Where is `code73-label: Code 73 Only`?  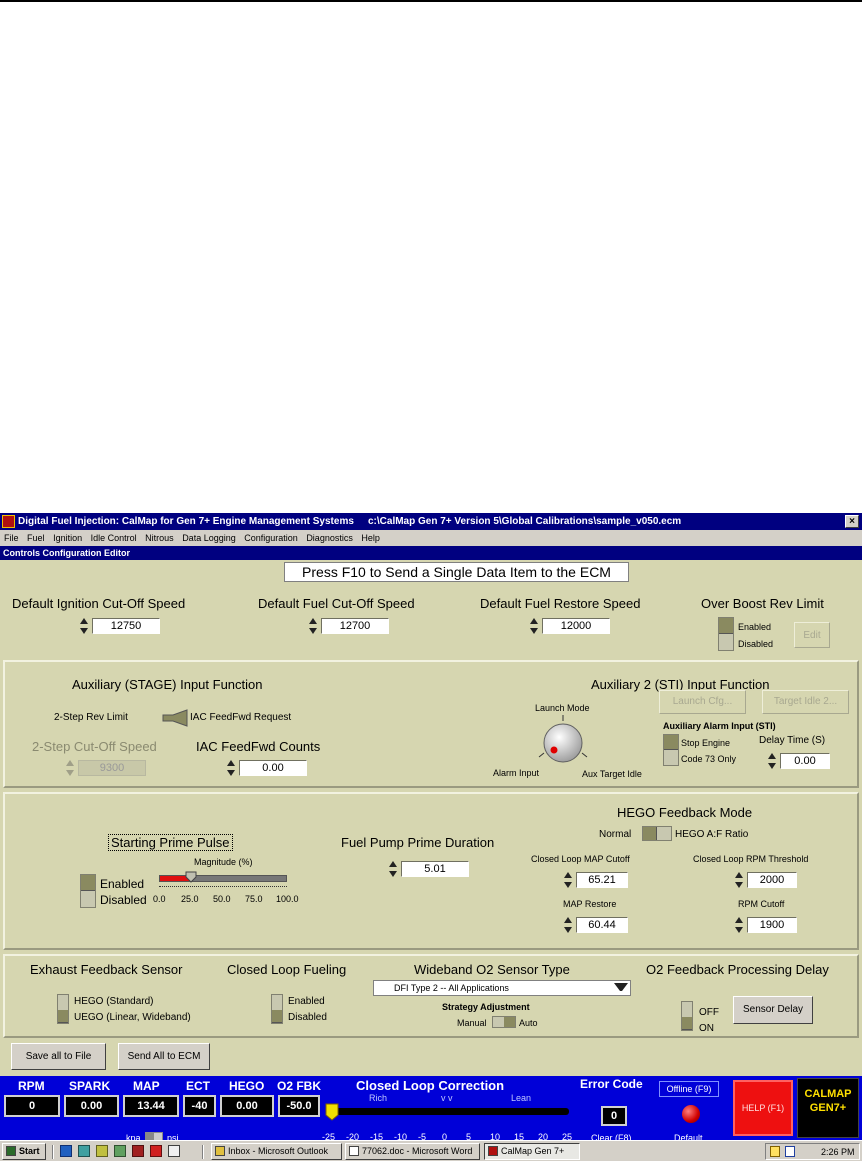
code73-label: Code 73 Only is located at coordinates (709, 759).